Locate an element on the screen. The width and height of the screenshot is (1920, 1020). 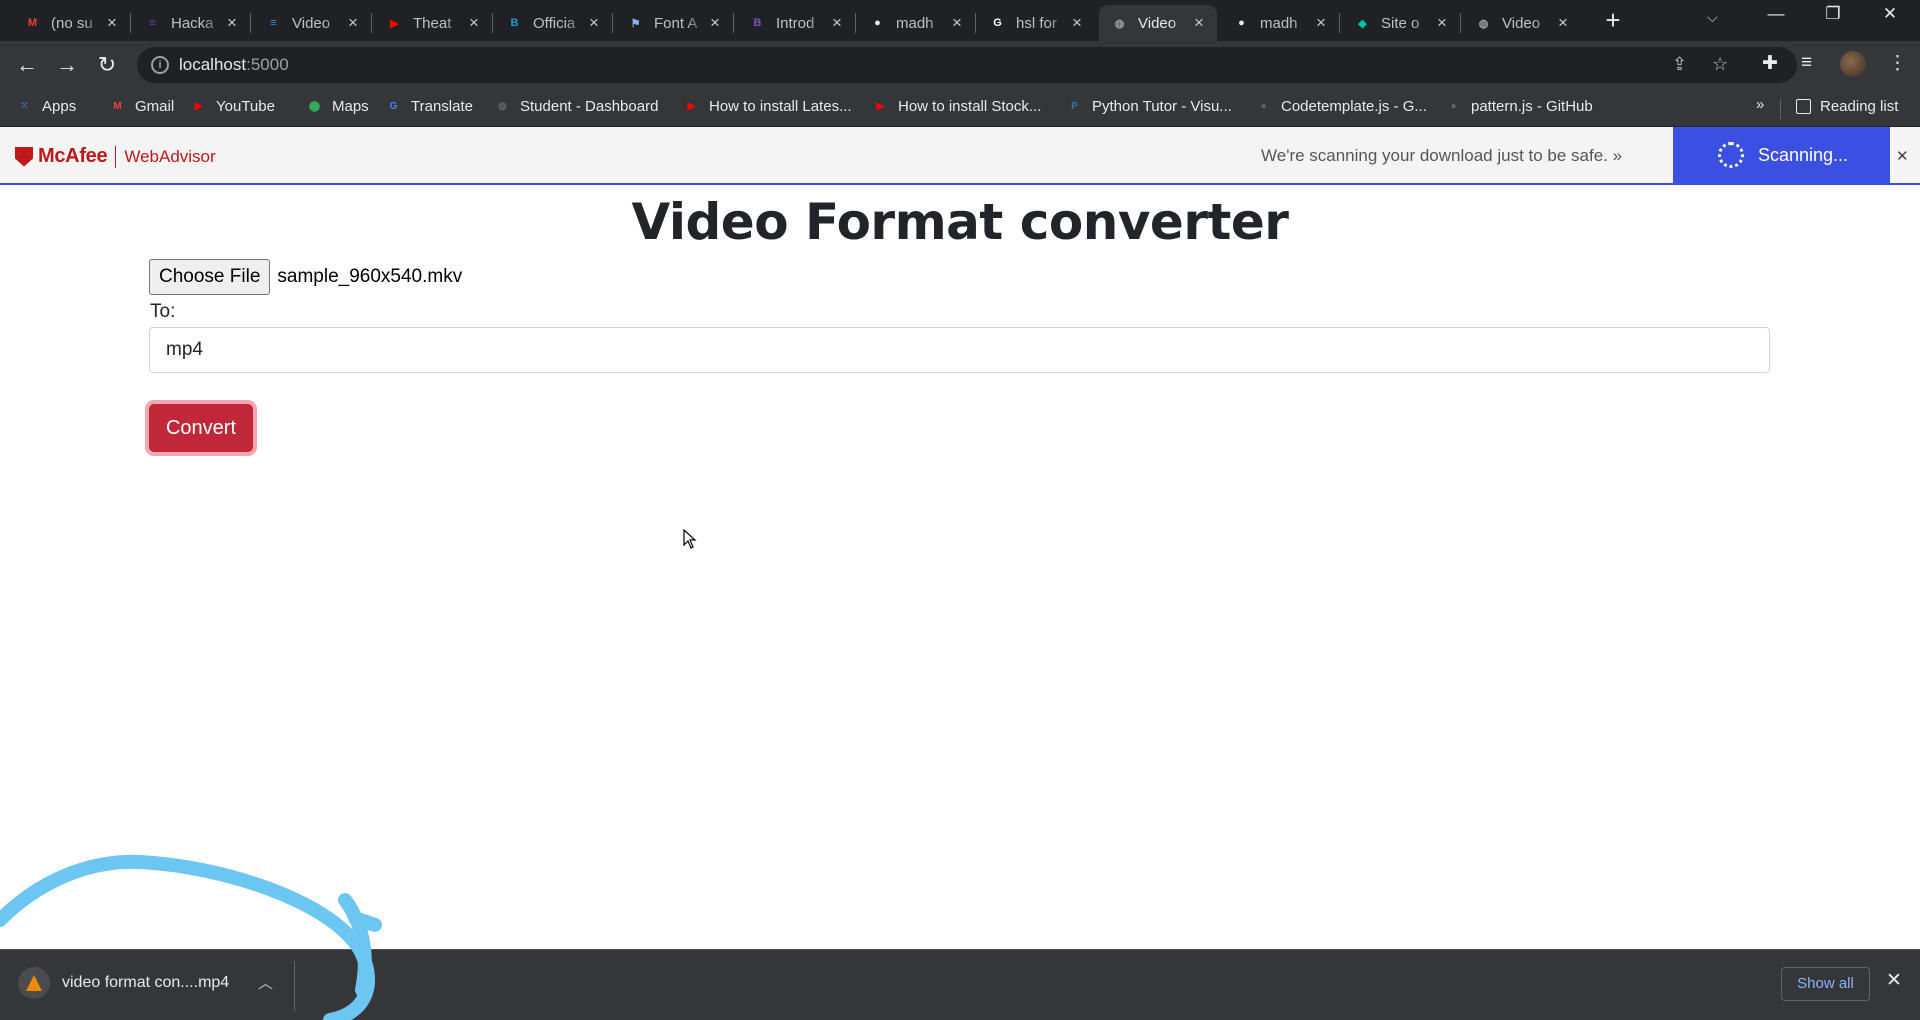
browser-tab: ▶ Theat × is located at coordinates (433, 23).